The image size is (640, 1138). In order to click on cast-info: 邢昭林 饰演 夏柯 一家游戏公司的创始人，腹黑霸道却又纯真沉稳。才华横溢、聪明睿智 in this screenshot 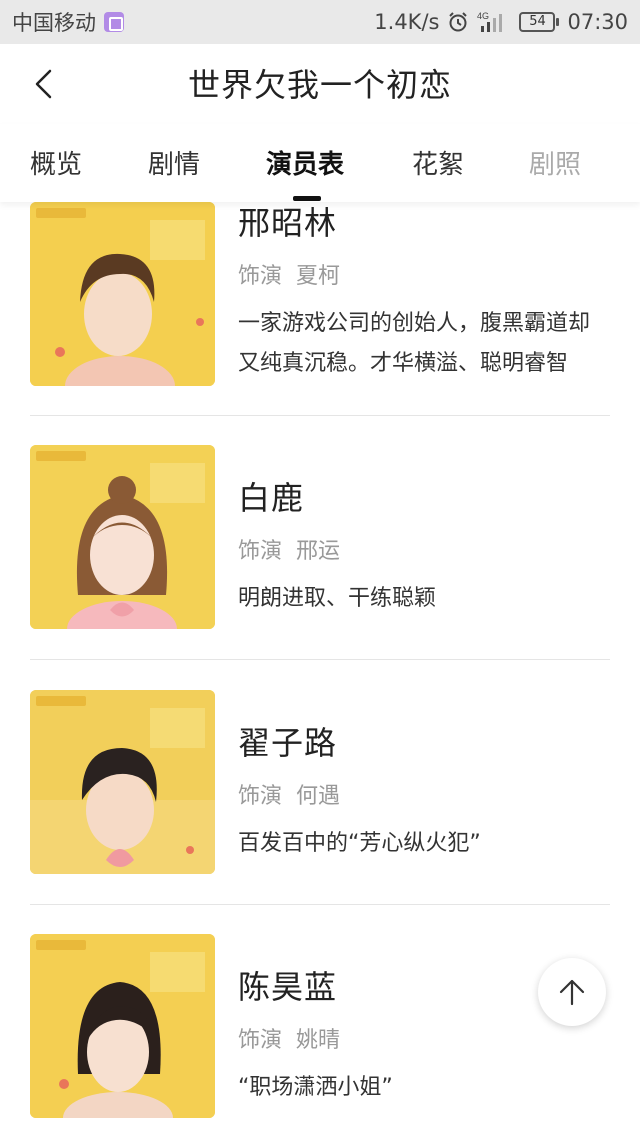, I will do `click(424, 293)`.